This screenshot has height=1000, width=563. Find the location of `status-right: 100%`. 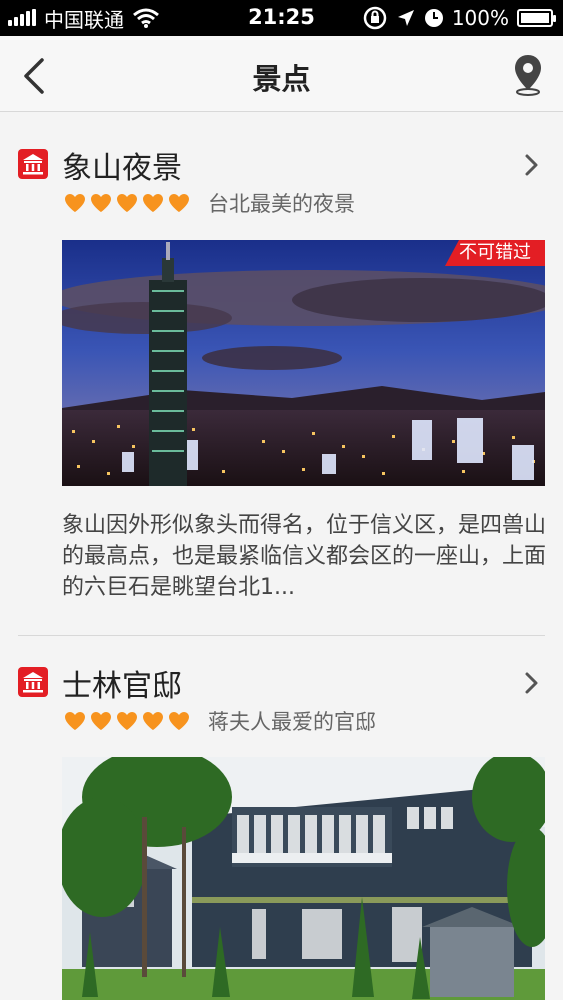

status-right: 100% is located at coordinates (459, 18).